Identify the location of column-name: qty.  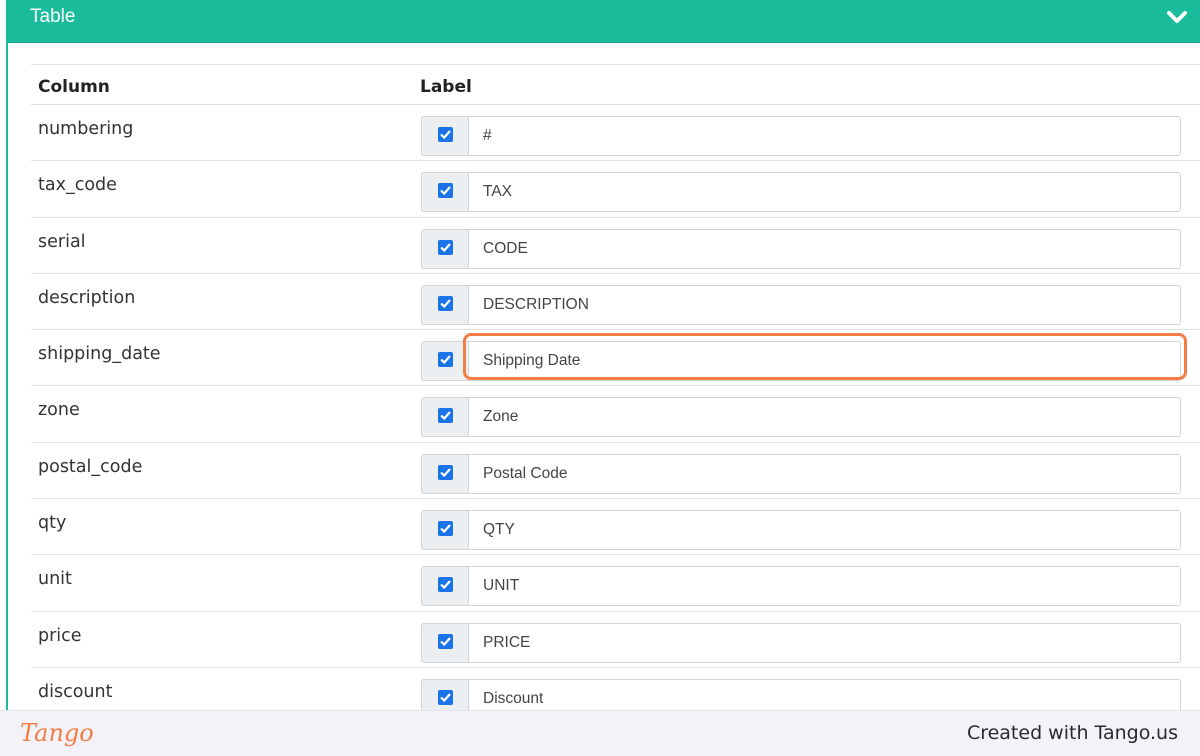
(52, 523).